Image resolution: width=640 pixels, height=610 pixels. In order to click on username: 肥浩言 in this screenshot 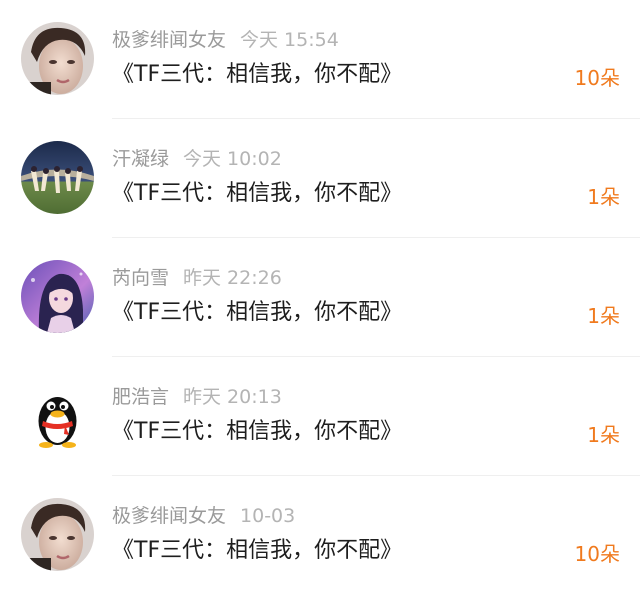, I will do `click(140, 397)`.